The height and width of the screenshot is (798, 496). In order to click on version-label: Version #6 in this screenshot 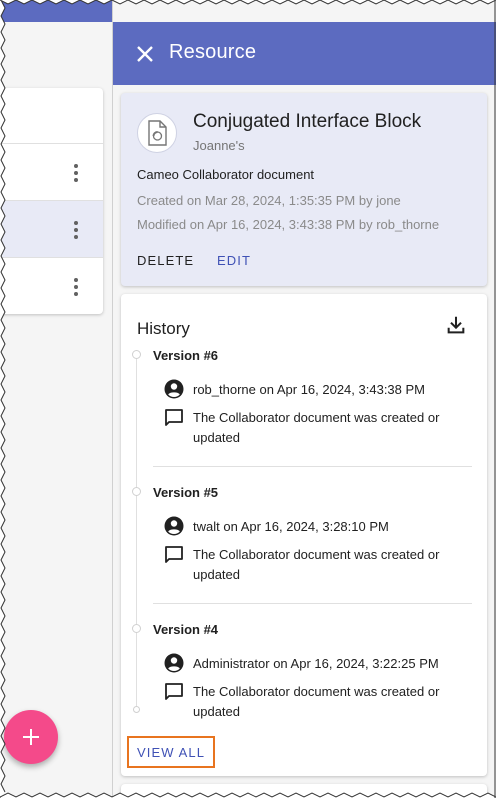, I will do `click(186, 355)`.